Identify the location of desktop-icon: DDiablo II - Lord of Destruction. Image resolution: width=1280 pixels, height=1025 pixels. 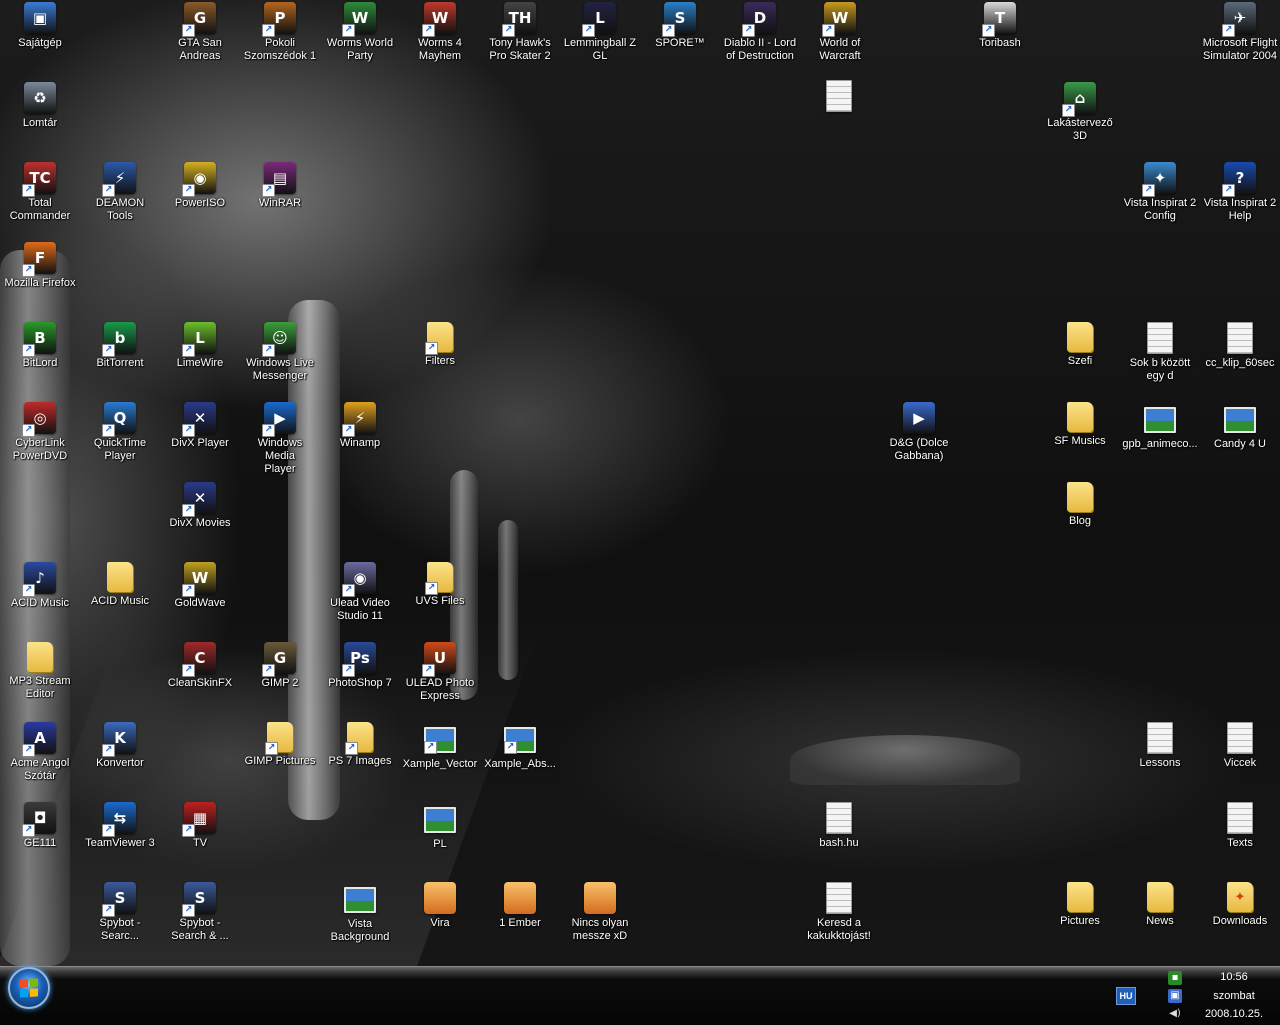
(760, 32).